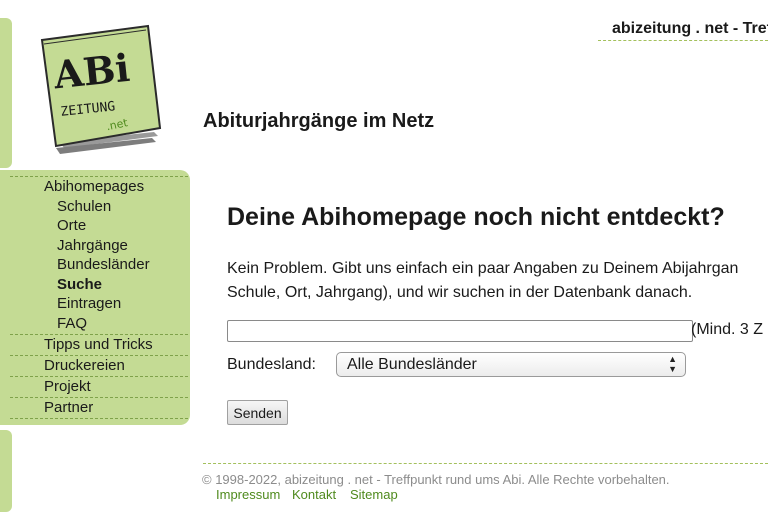  I want to click on nav-schulen: Schulen, so click(84, 207).